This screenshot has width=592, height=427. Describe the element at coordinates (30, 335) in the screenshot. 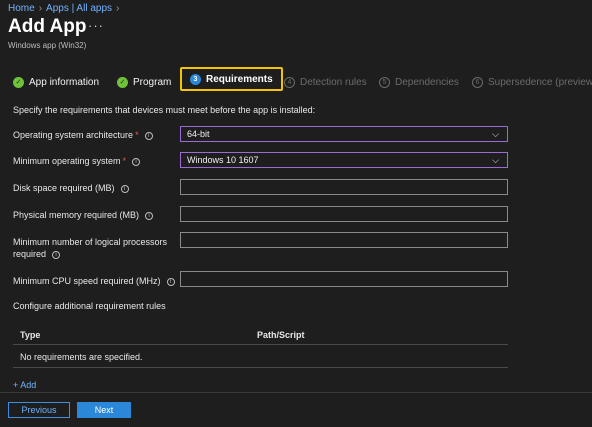

I see `column-header-type: Type` at that location.